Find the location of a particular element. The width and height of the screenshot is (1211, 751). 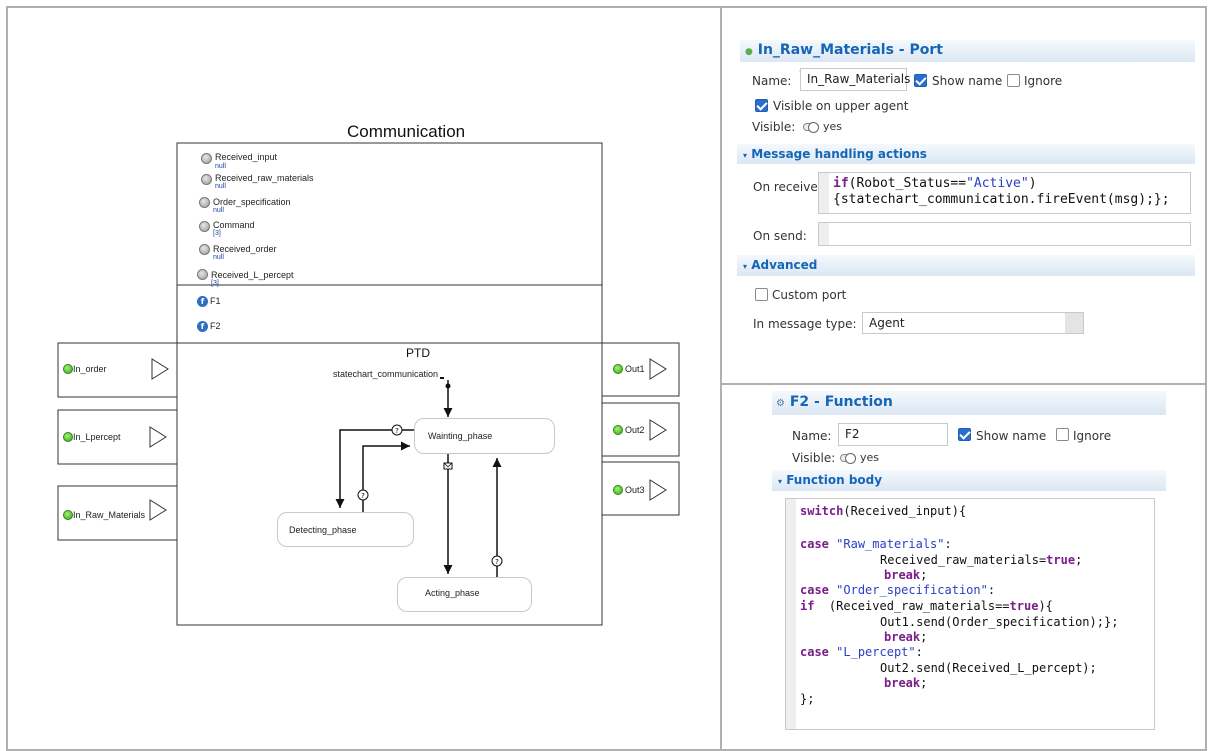

dropdown-area is located at coordinates (1074, 323).